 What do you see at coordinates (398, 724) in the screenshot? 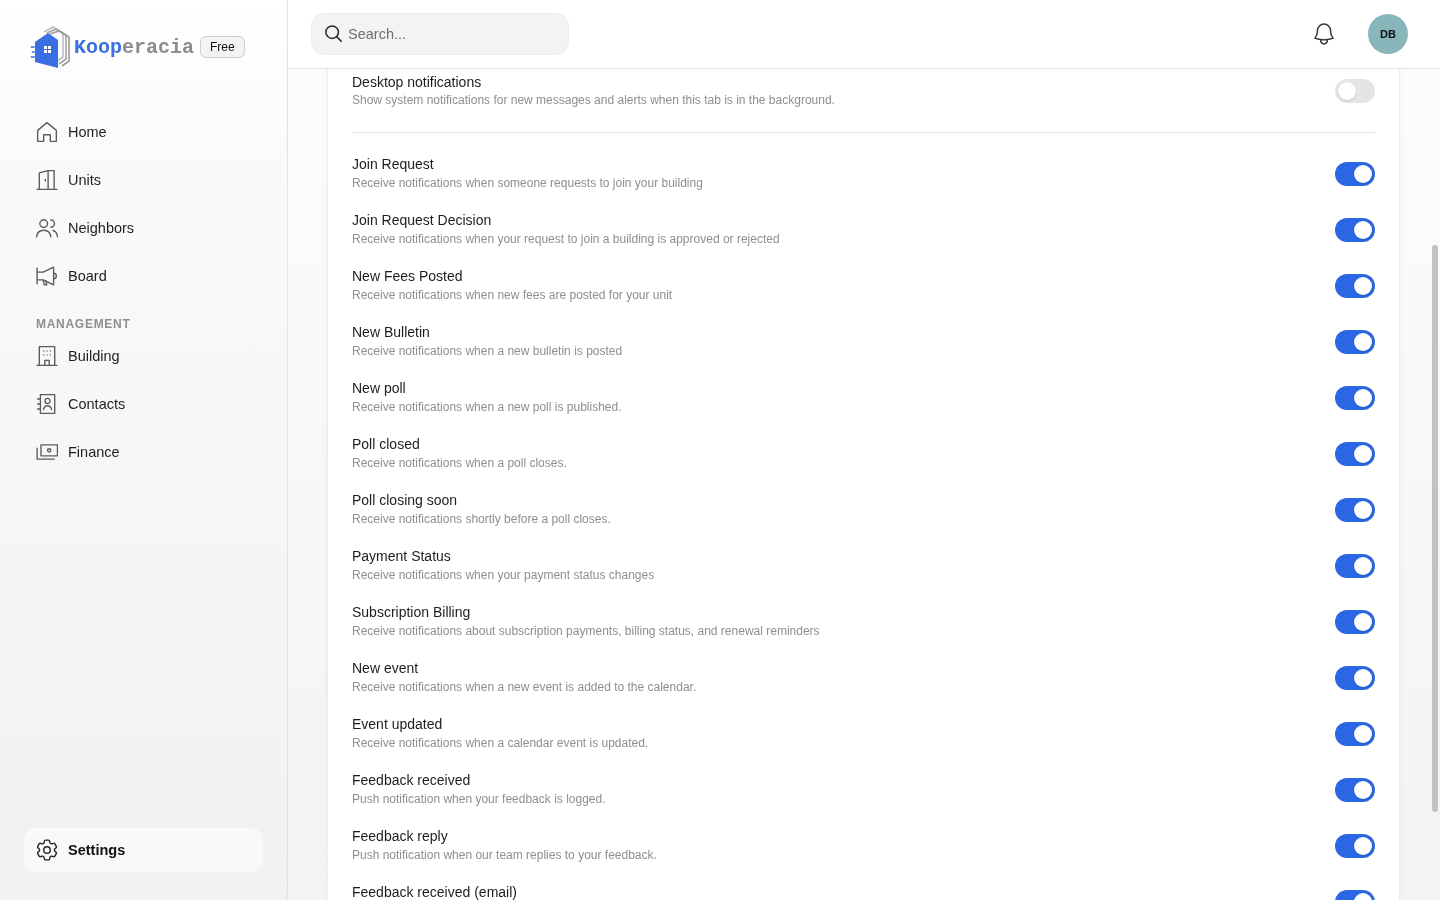
I see `setting-title: Event updated` at bounding box center [398, 724].